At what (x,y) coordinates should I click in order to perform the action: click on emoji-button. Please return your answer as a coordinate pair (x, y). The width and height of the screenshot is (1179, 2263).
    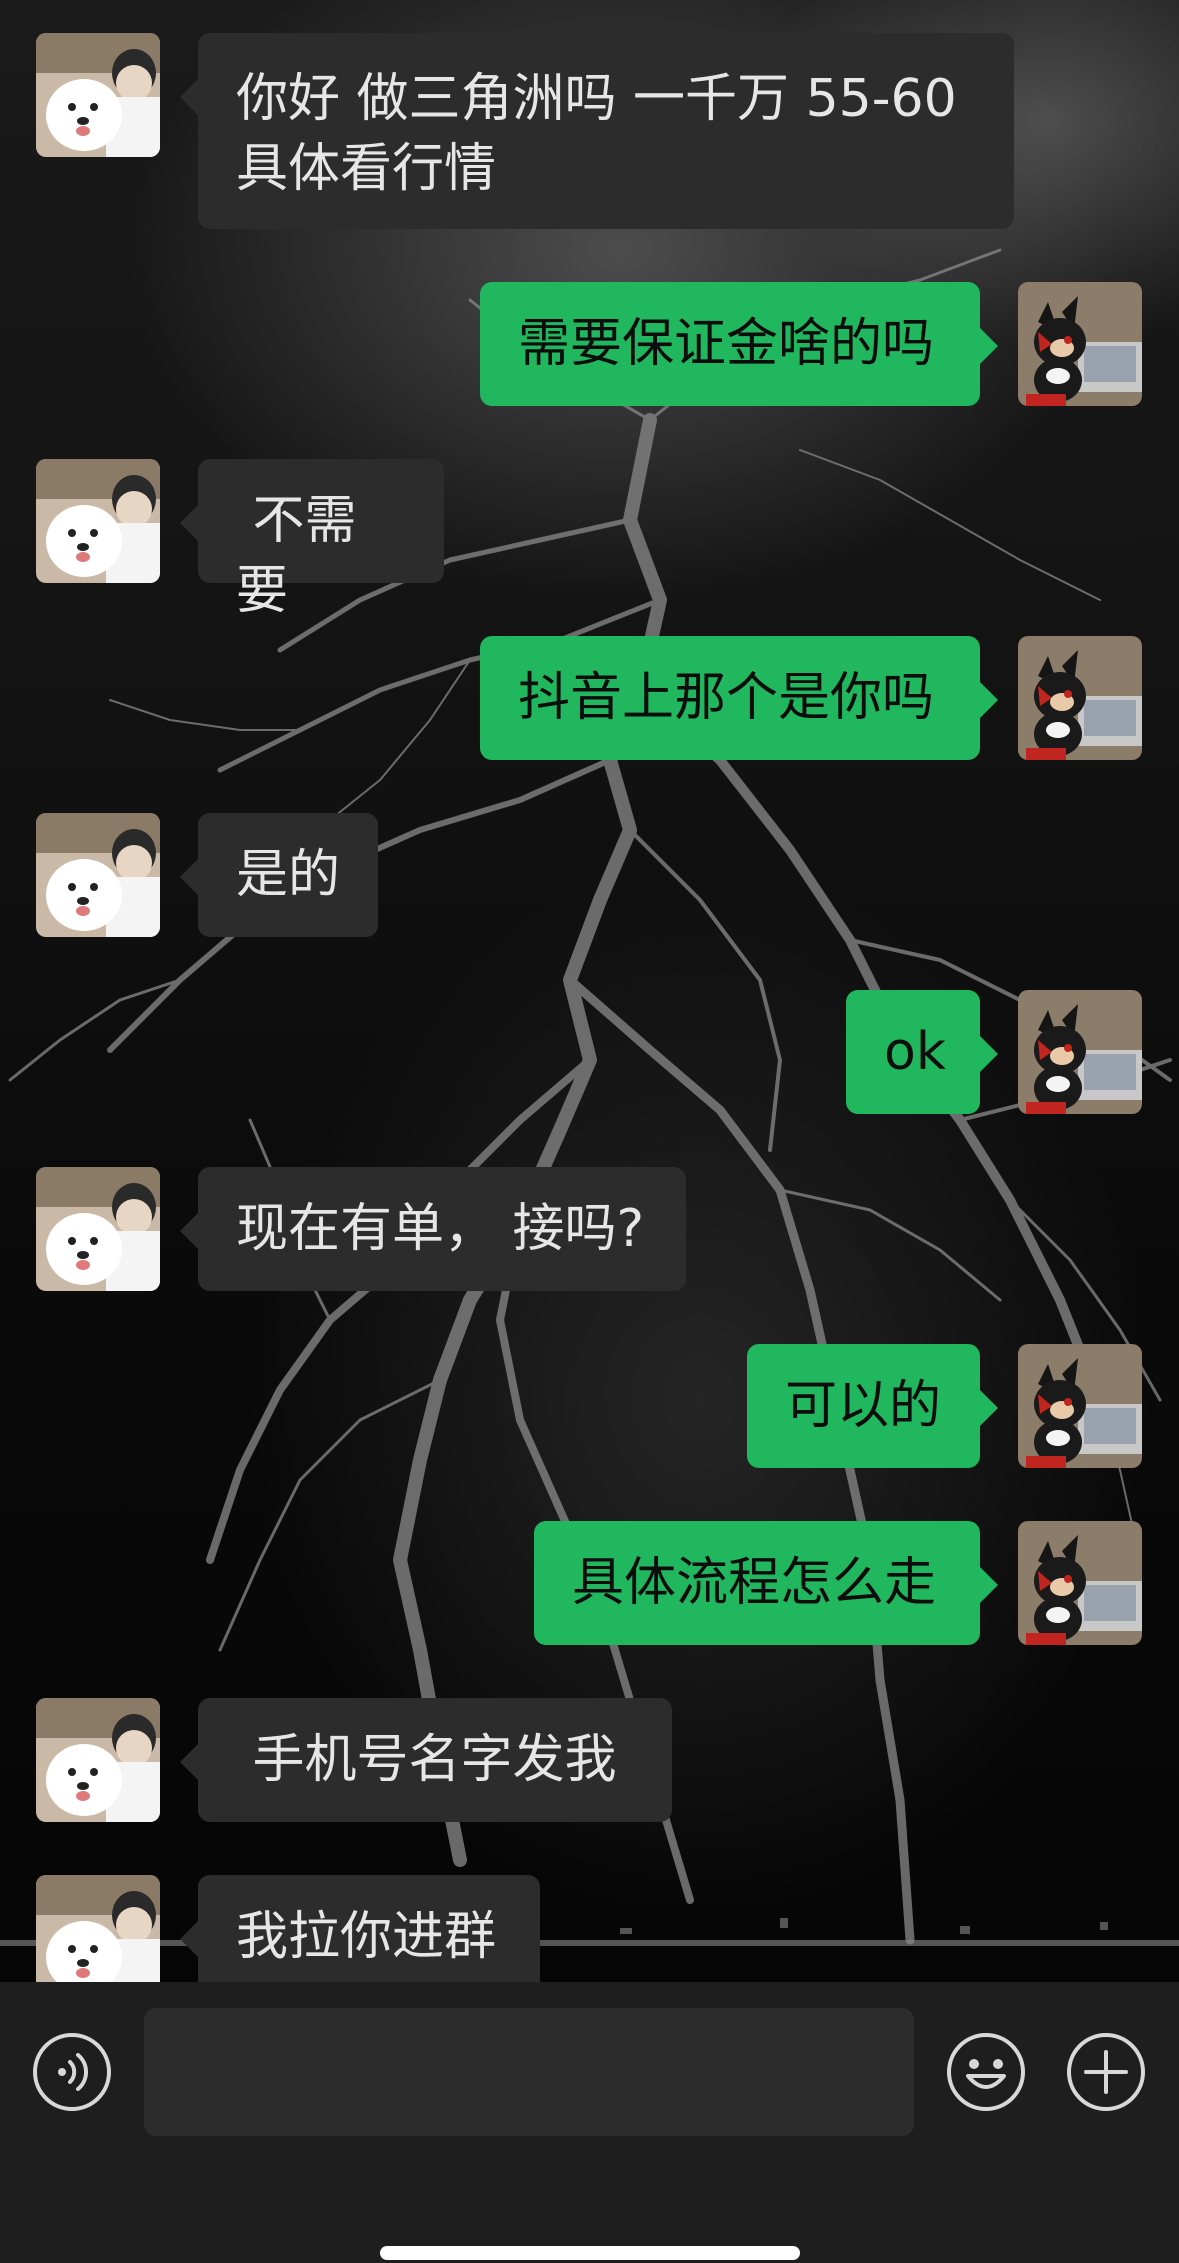
    Looking at the image, I should click on (986, 2072).